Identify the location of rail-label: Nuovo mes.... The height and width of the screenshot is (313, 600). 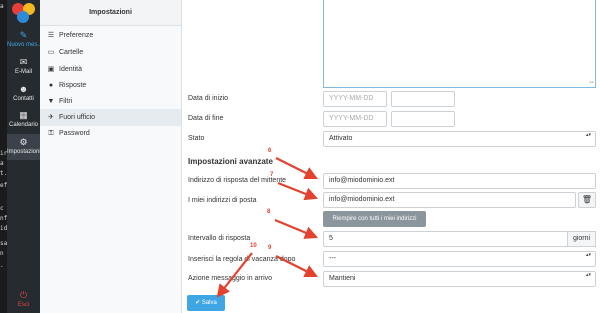
(25, 45).